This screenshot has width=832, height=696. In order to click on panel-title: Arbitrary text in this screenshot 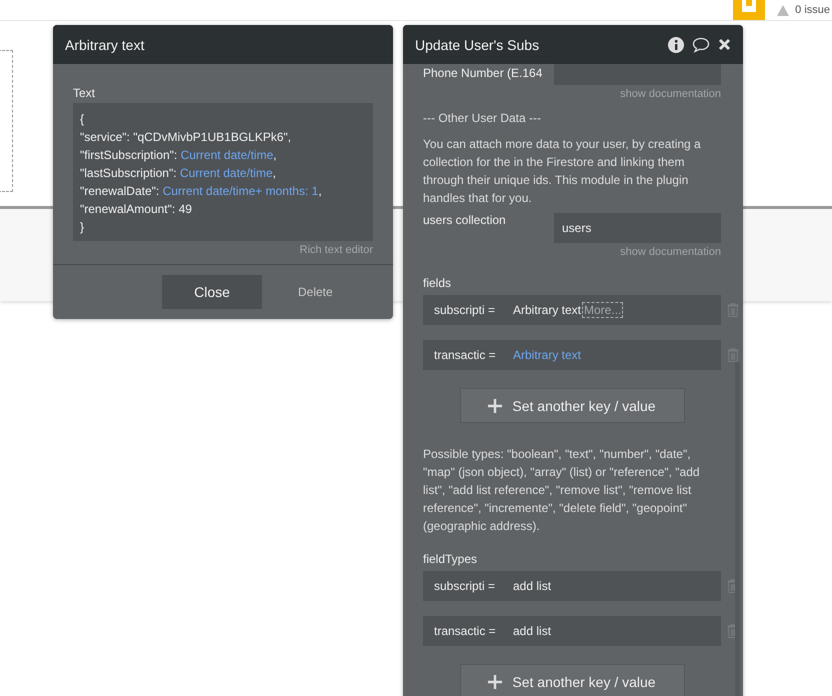, I will do `click(104, 44)`.